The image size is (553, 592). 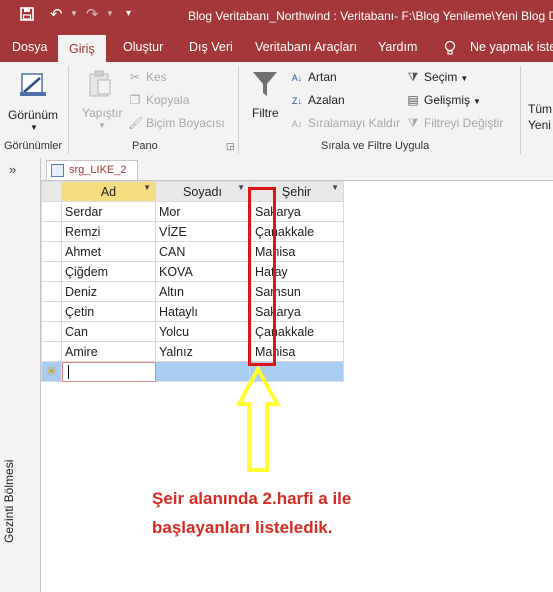 I want to click on descending-label: Azalan, so click(x=326, y=100).